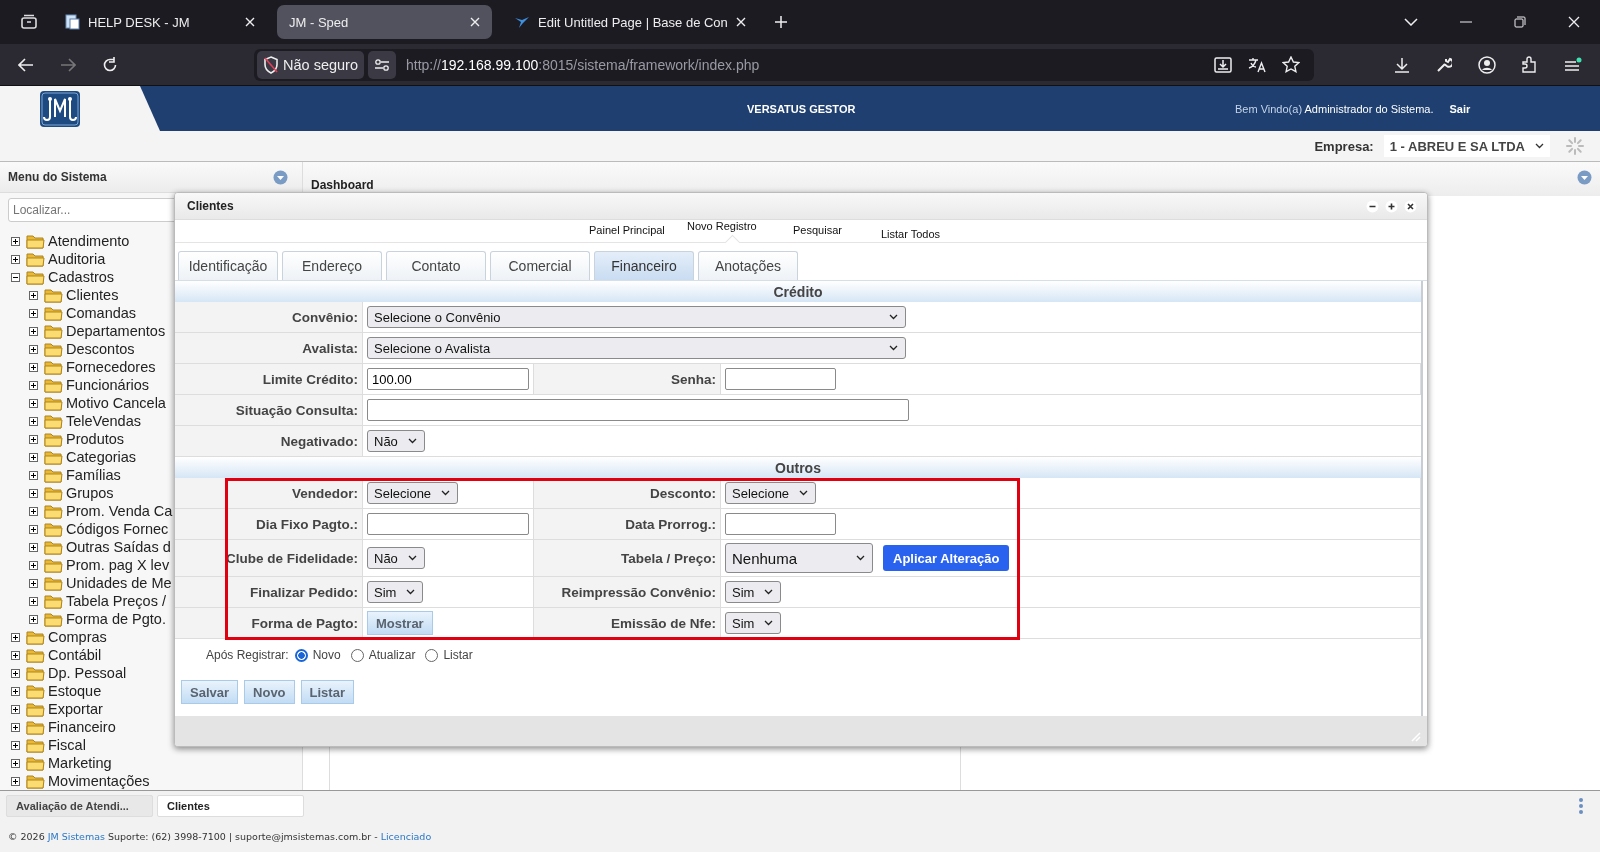  What do you see at coordinates (436, 265) in the screenshot?
I see `tab: Contato` at bounding box center [436, 265].